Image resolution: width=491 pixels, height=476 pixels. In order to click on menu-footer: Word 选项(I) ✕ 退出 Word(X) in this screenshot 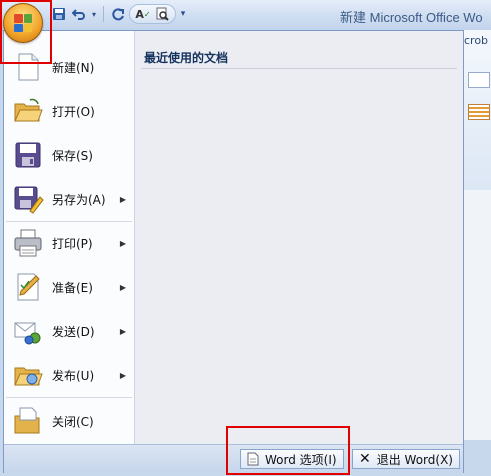, I will do `click(233, 458)`.